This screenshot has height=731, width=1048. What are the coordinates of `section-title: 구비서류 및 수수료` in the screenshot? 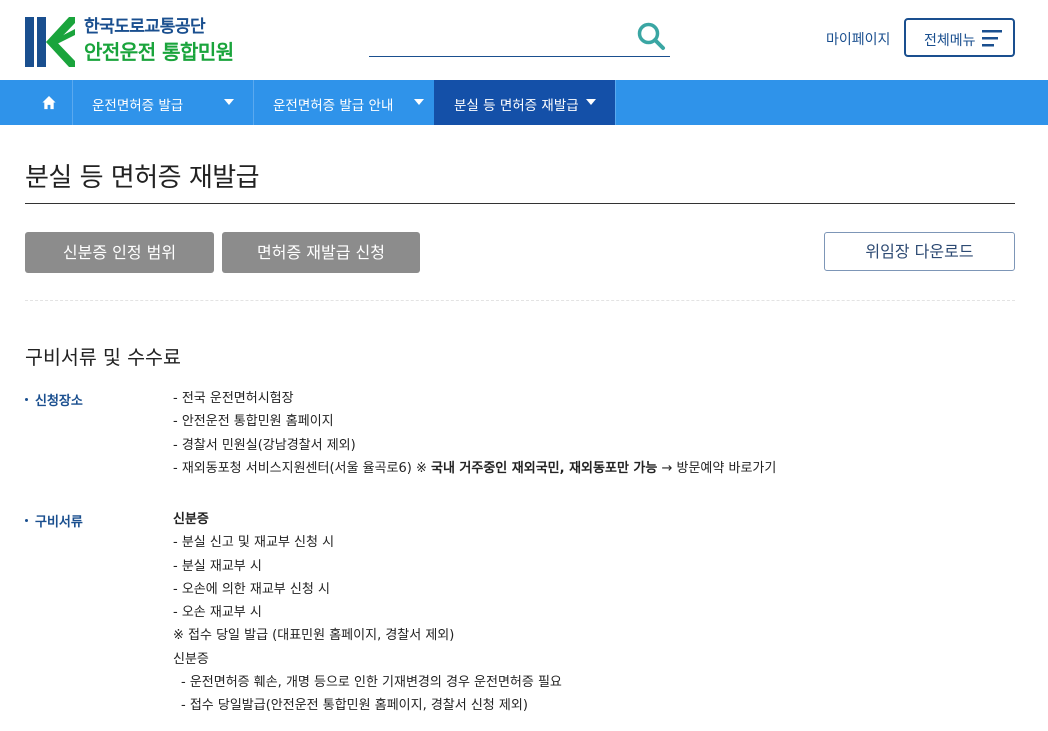 It's located at (103, 357).